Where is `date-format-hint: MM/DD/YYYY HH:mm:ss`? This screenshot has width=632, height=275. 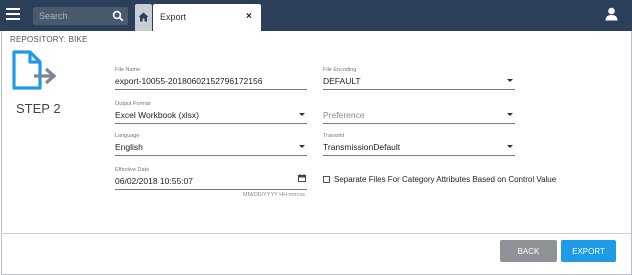 date-format-hint: MM/DD/YYYY HH:mm:ss is located at coordinates (274, 195).